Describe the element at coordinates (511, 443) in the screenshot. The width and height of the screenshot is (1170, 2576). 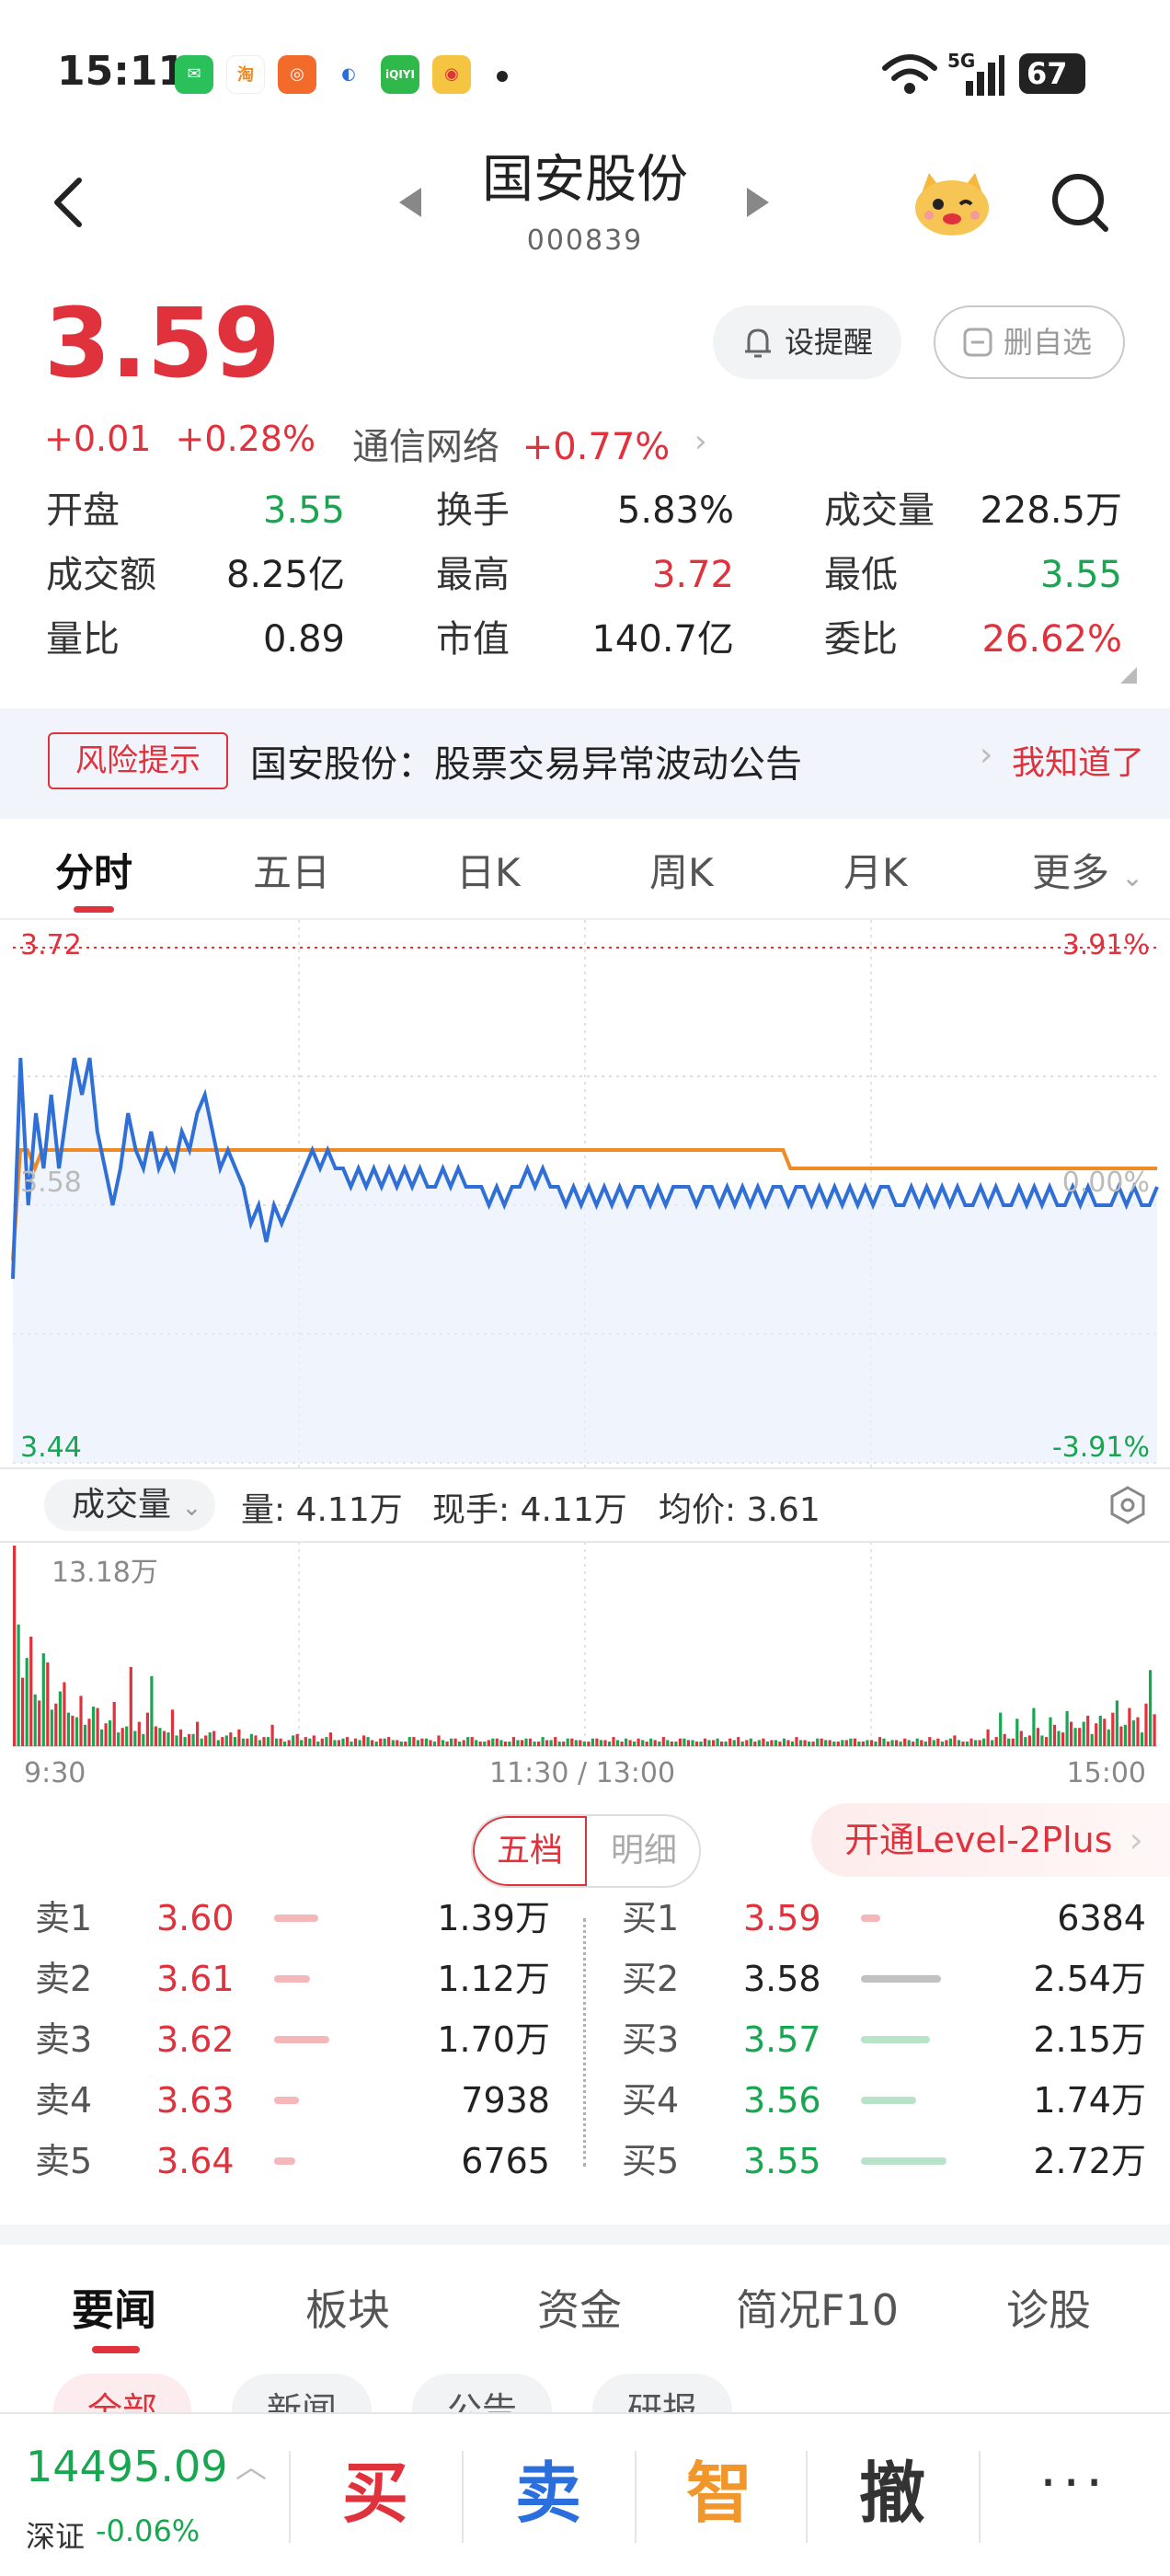
I see `sector-link: 通信网络 +0.77%` at that location.